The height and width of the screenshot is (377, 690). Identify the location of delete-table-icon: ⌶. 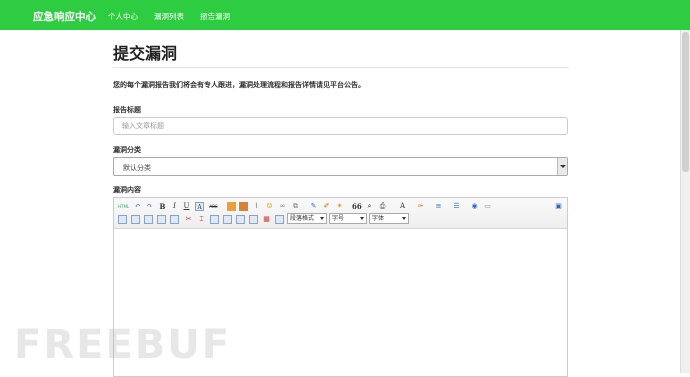
(201, 219).